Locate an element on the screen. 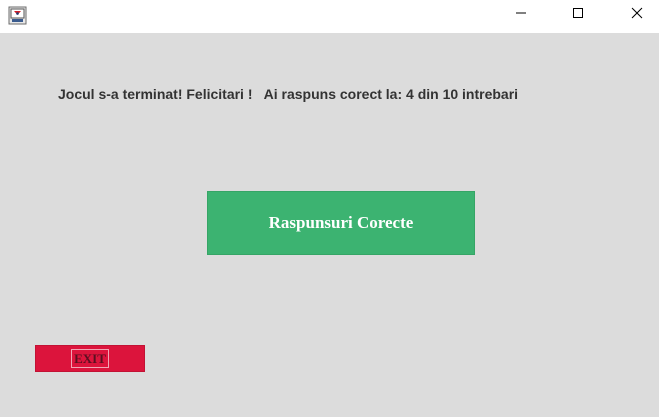 This screenshot has width=659, height=417. title-bar is located at coordinates (329, 16).